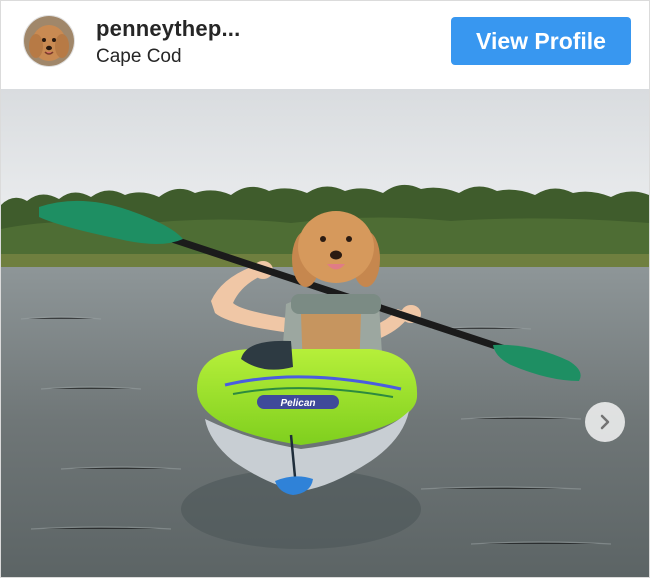 Image resolution: width=650 pixels, height=578 pixels. Describe the element at coordinates (297, 403) in the screenshot. I see `kayak-brand-text: Pelican` at that location.